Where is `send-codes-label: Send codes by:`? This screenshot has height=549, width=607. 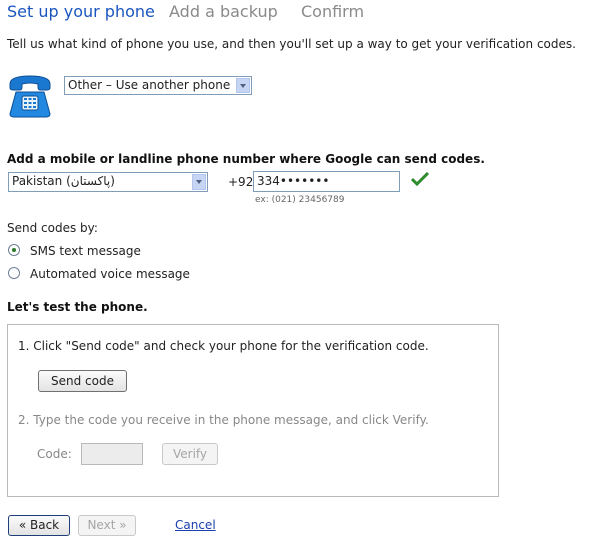
send-codes-label: Send codes by: is located at coordinates (52, 228).